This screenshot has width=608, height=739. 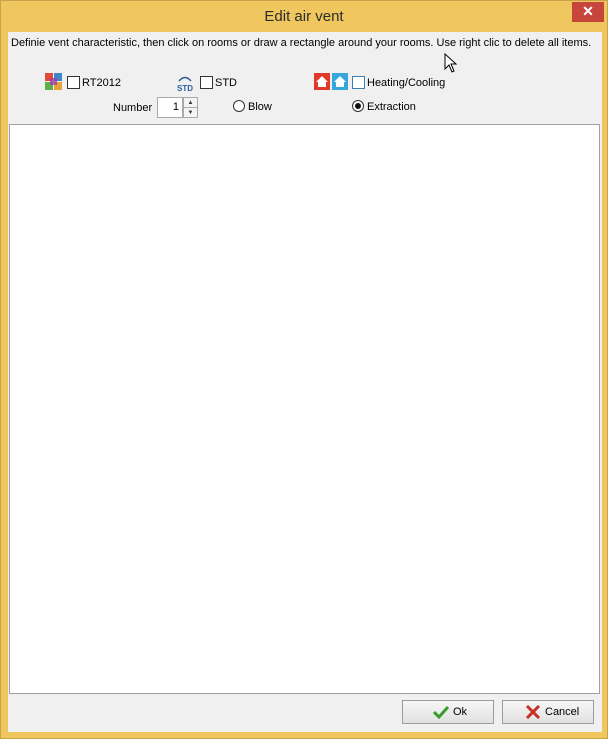 What do you see at coordinates (358, 82) in the screenshot?
I see `heating-cooling-checkbox` at bounding box center [358, 82].